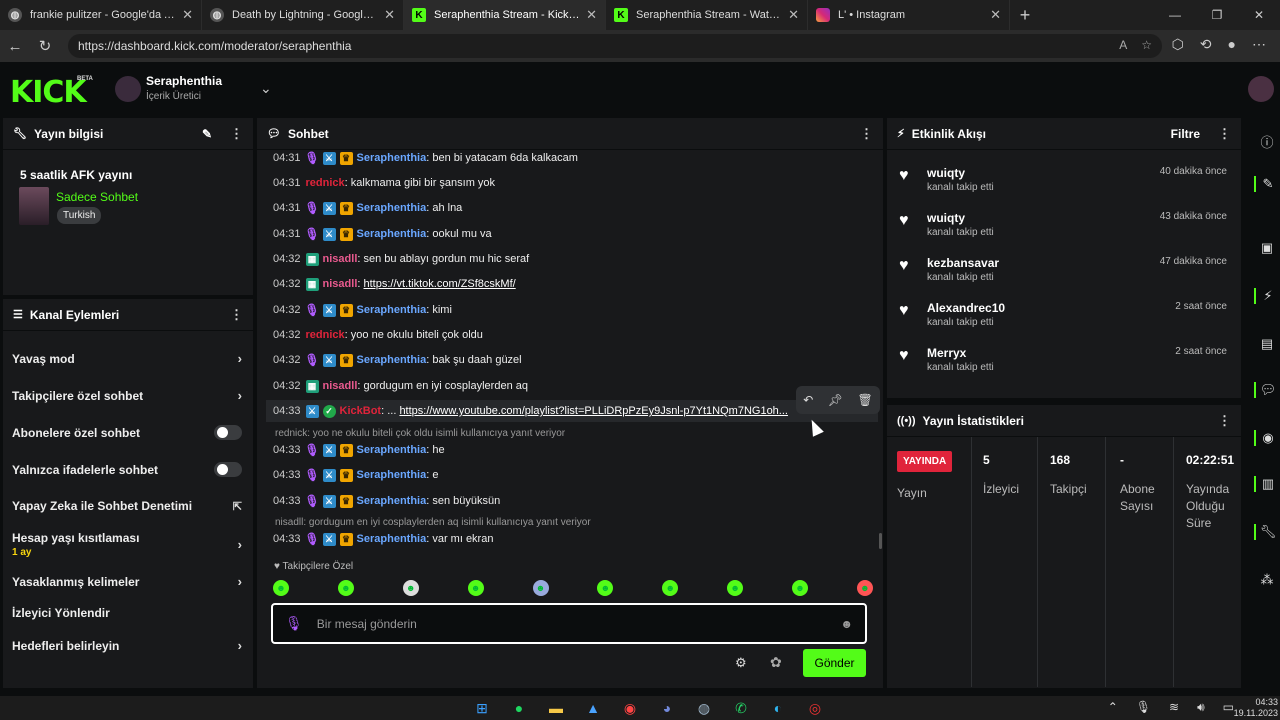 The height and width of the screenshot is (720, 1280). I want to click on channel-avatar, so click(128, 89).